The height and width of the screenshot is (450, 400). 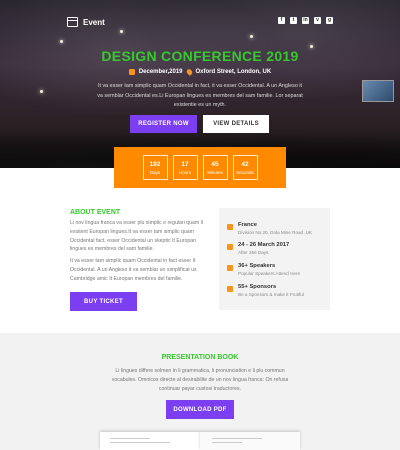 What do you see at coordinates (200, 357) in the screenshot?
I see `presentation-title: PRESENTATION BOOK` at bounding box center [200, 357].